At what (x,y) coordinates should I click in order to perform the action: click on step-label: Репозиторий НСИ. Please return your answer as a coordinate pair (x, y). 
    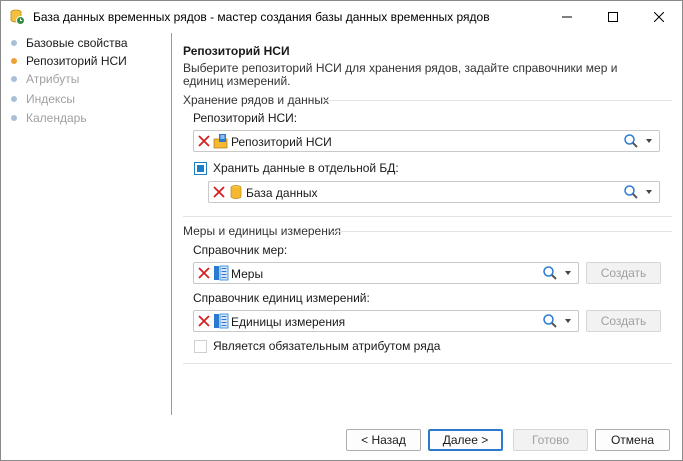
    Looking at the image, I should click on (76, 61).